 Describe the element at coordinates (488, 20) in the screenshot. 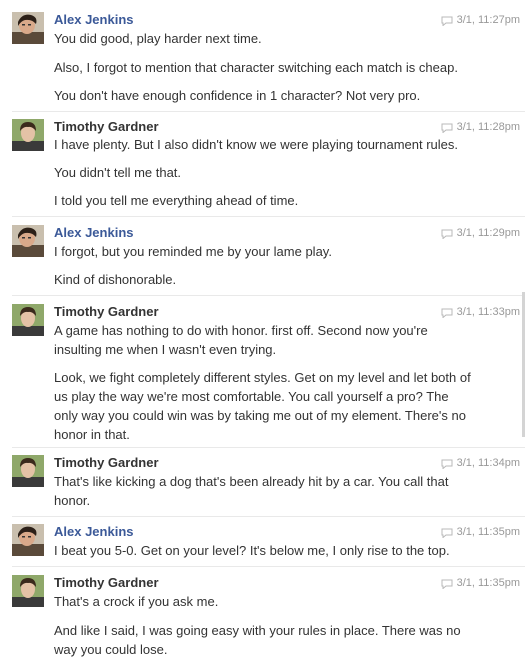

I see `timestamp-text: 3/1, 11:27pm` at that location.